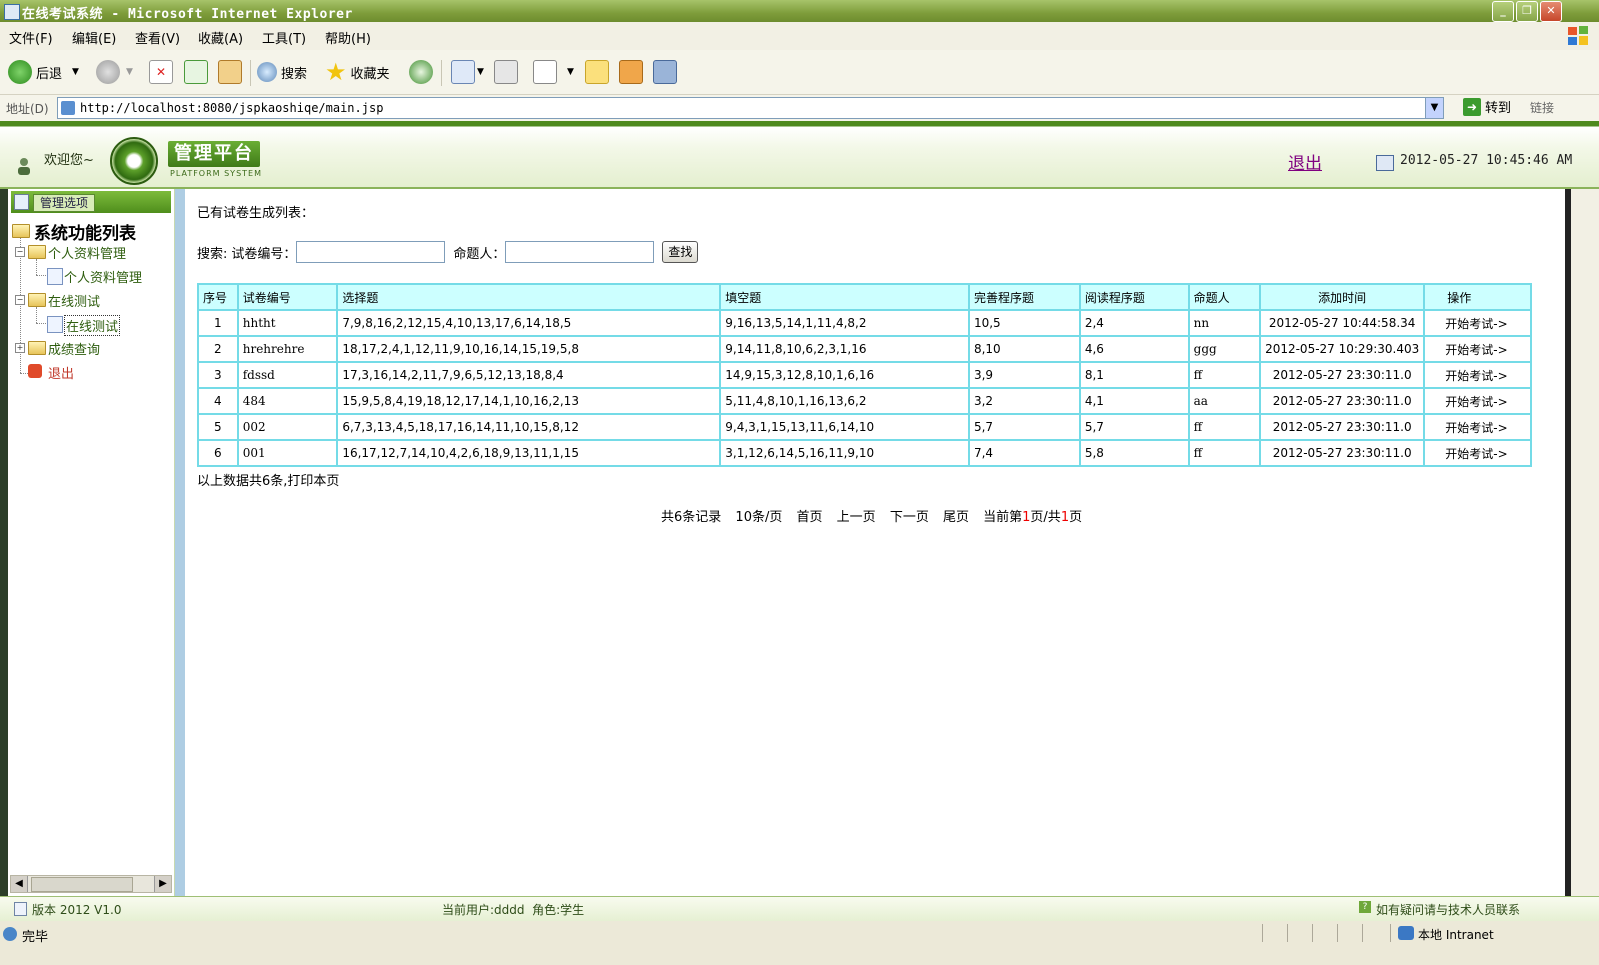  I want to click on back-label: 后退, so click(49, 74).